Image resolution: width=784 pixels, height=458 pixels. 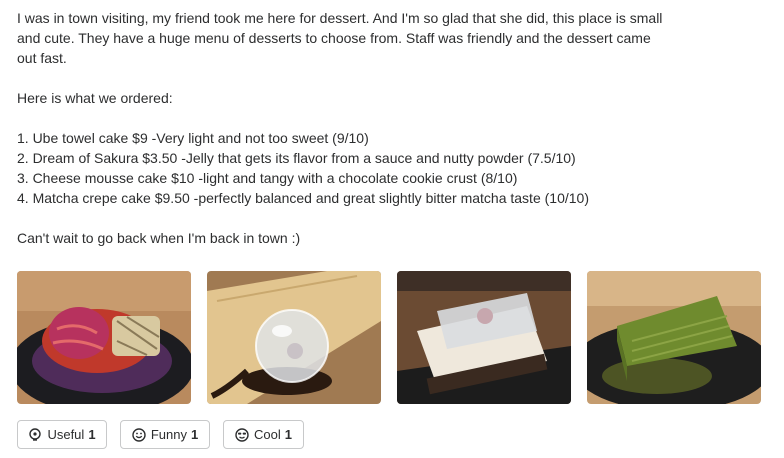 I want to click on useful-button: Useful 1, so click(x=62, y=434).